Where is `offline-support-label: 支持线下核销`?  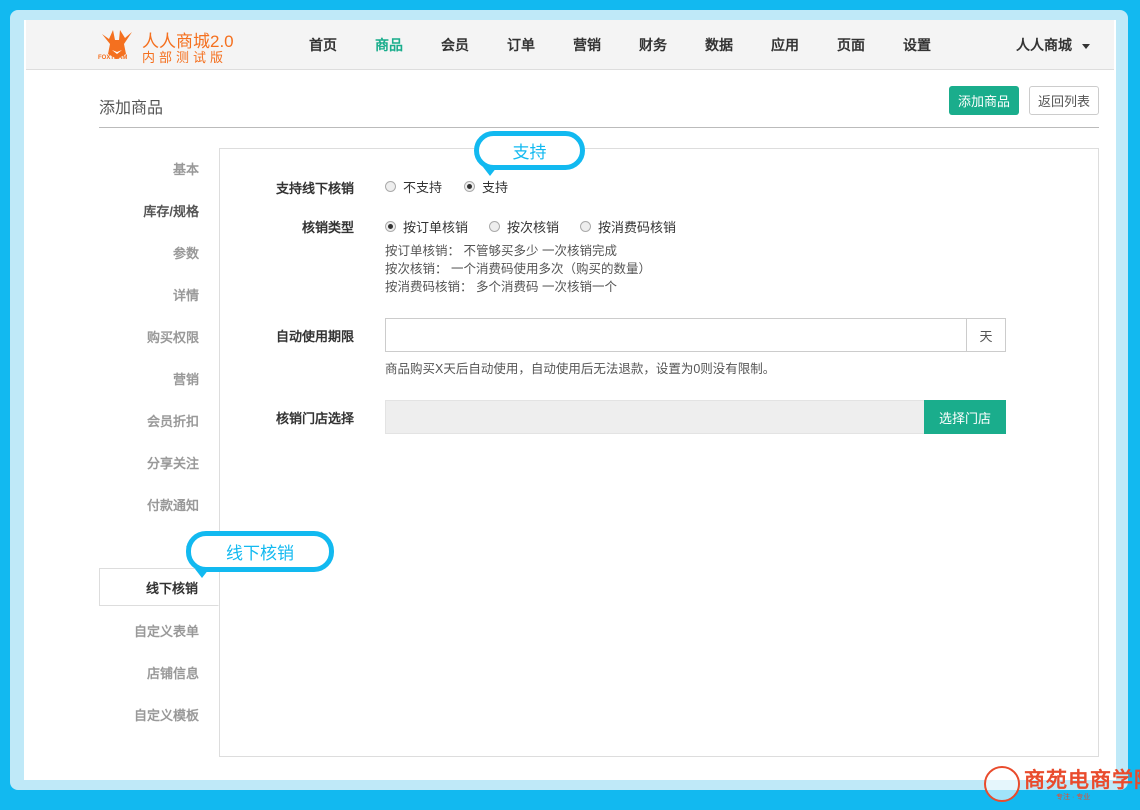
offline-support-label: 支持线下核销 is located at coordinates (314, 188).